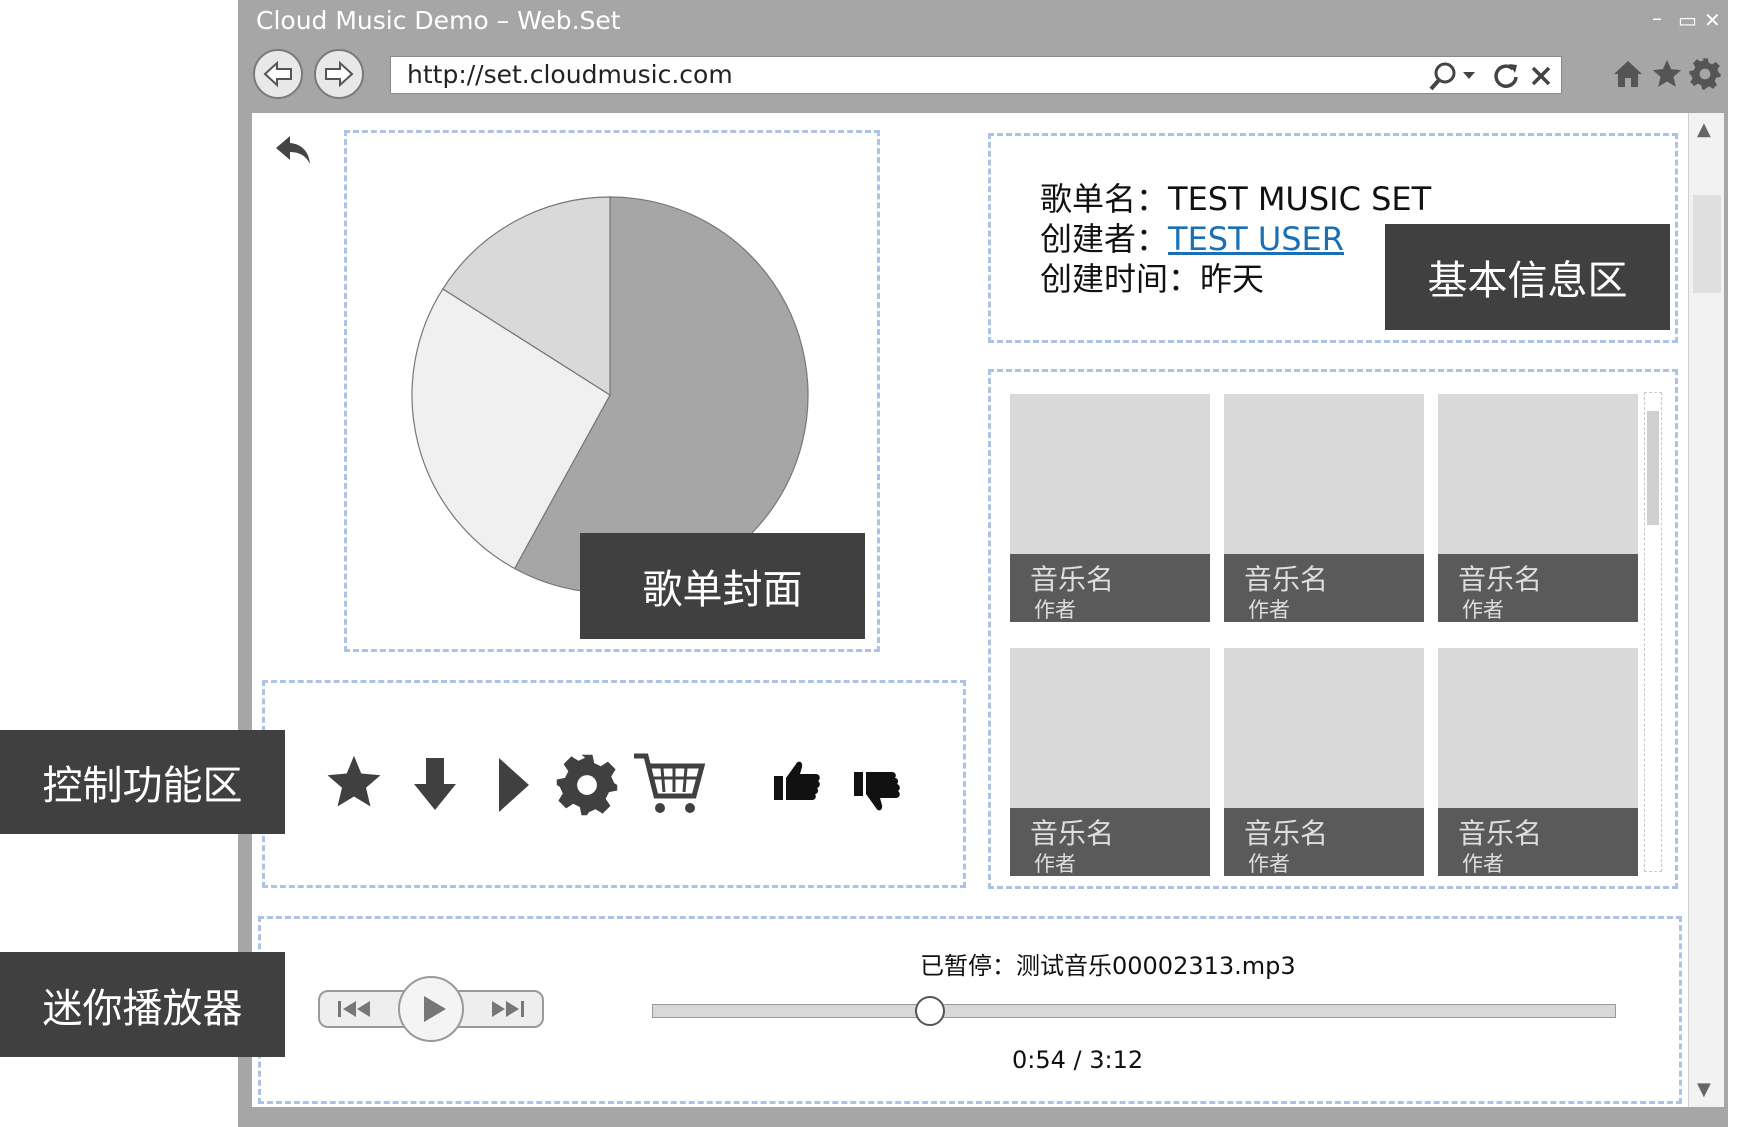 This screenshot has height=1127, width=1739. Describe the element at coordinates (1667, 74) in the screenshot. I see `favorite-star-icon` at that location.